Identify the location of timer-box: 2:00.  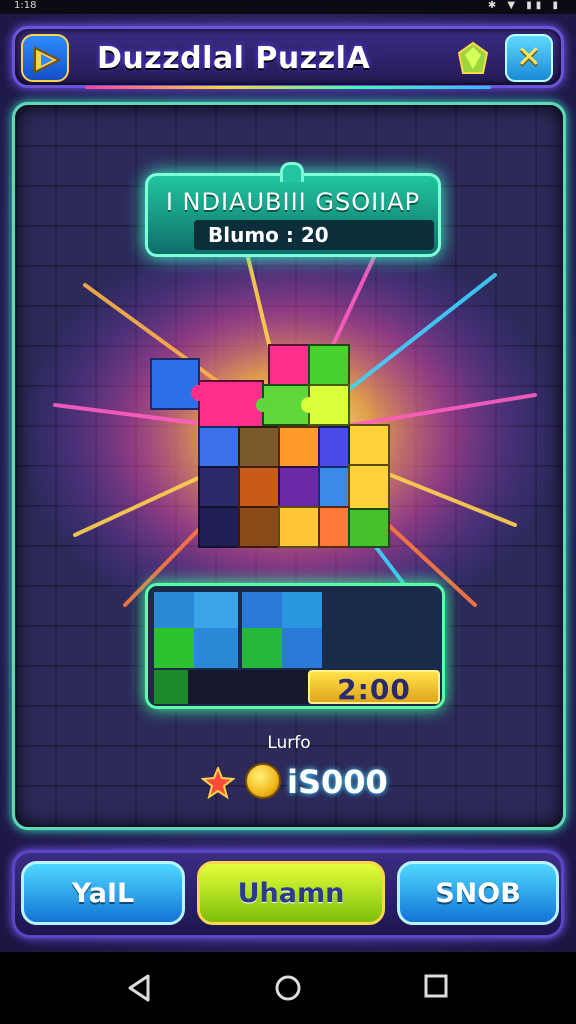
(374, 688).